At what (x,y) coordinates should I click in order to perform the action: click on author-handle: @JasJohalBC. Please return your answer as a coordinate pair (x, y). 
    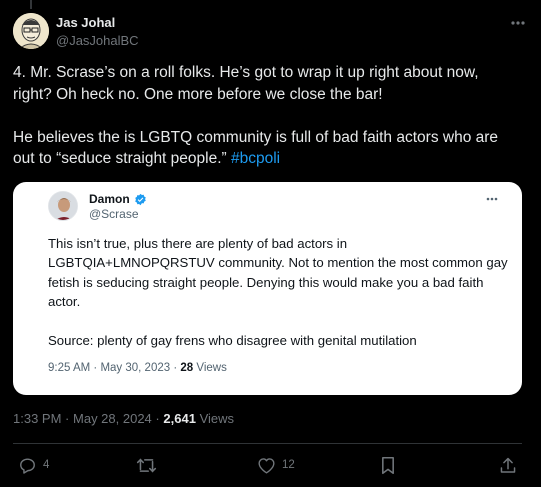
    Looking at the image, I should click on (97, 40).